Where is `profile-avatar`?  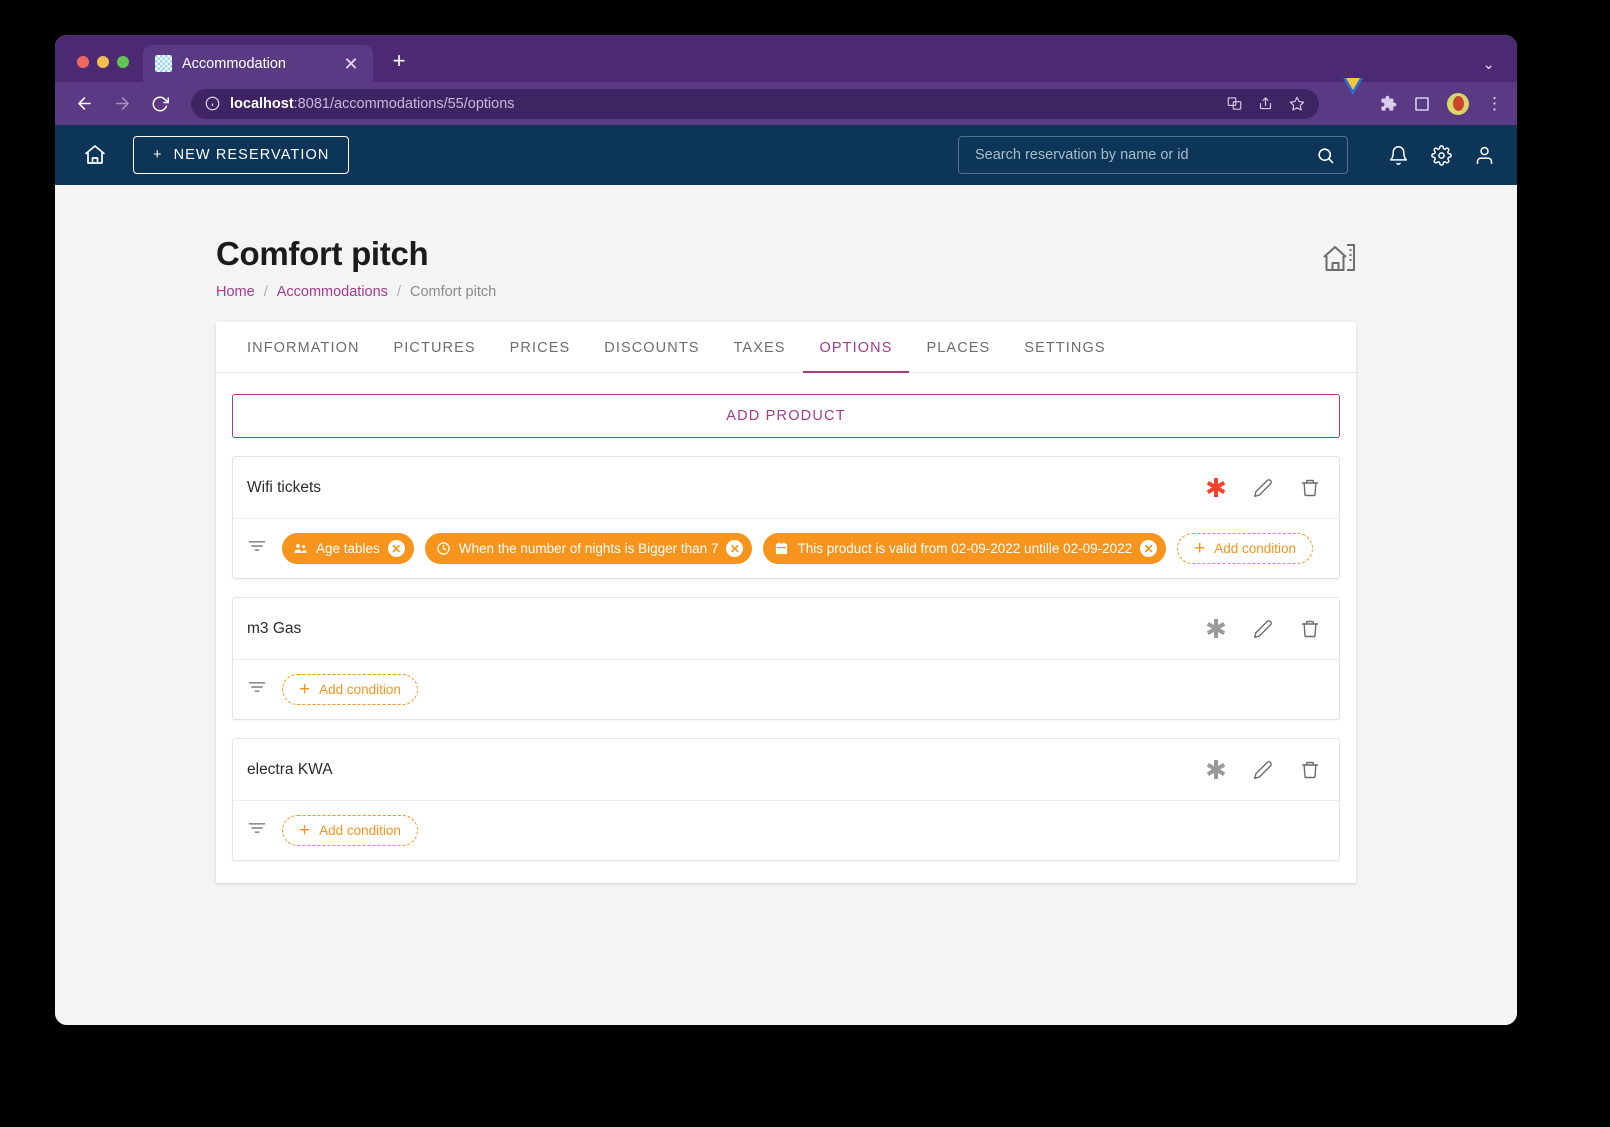
profile-avatar is located at coordinates (1458, 103).